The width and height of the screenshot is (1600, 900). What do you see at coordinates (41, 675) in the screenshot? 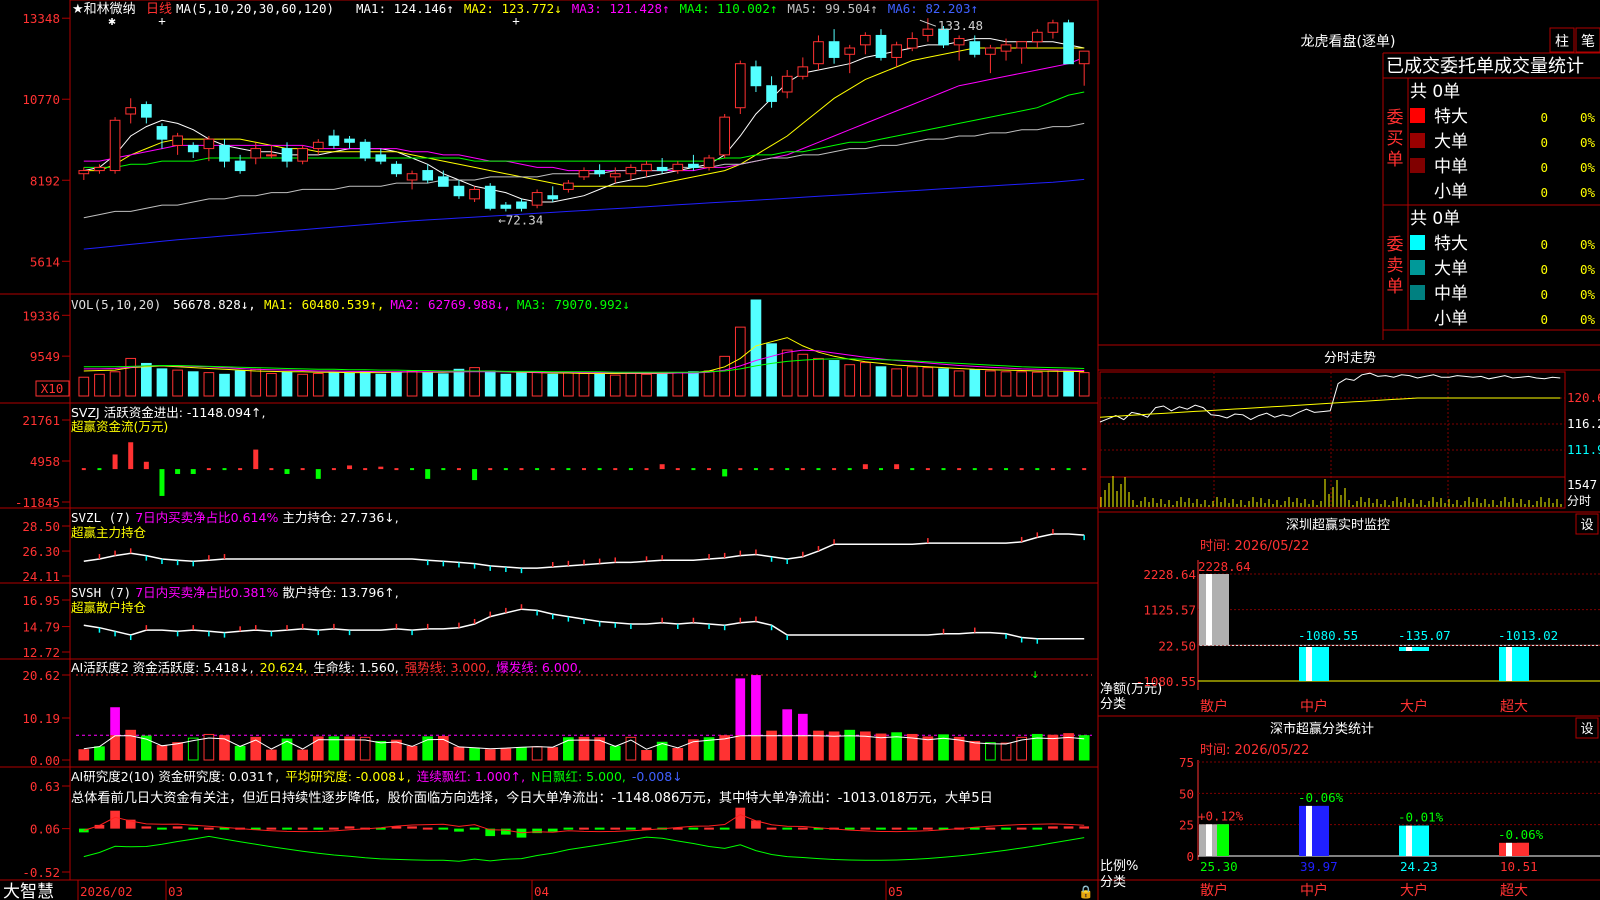
I see `ai-active-axis-label: 20.62` at bounding box center [41, 675].